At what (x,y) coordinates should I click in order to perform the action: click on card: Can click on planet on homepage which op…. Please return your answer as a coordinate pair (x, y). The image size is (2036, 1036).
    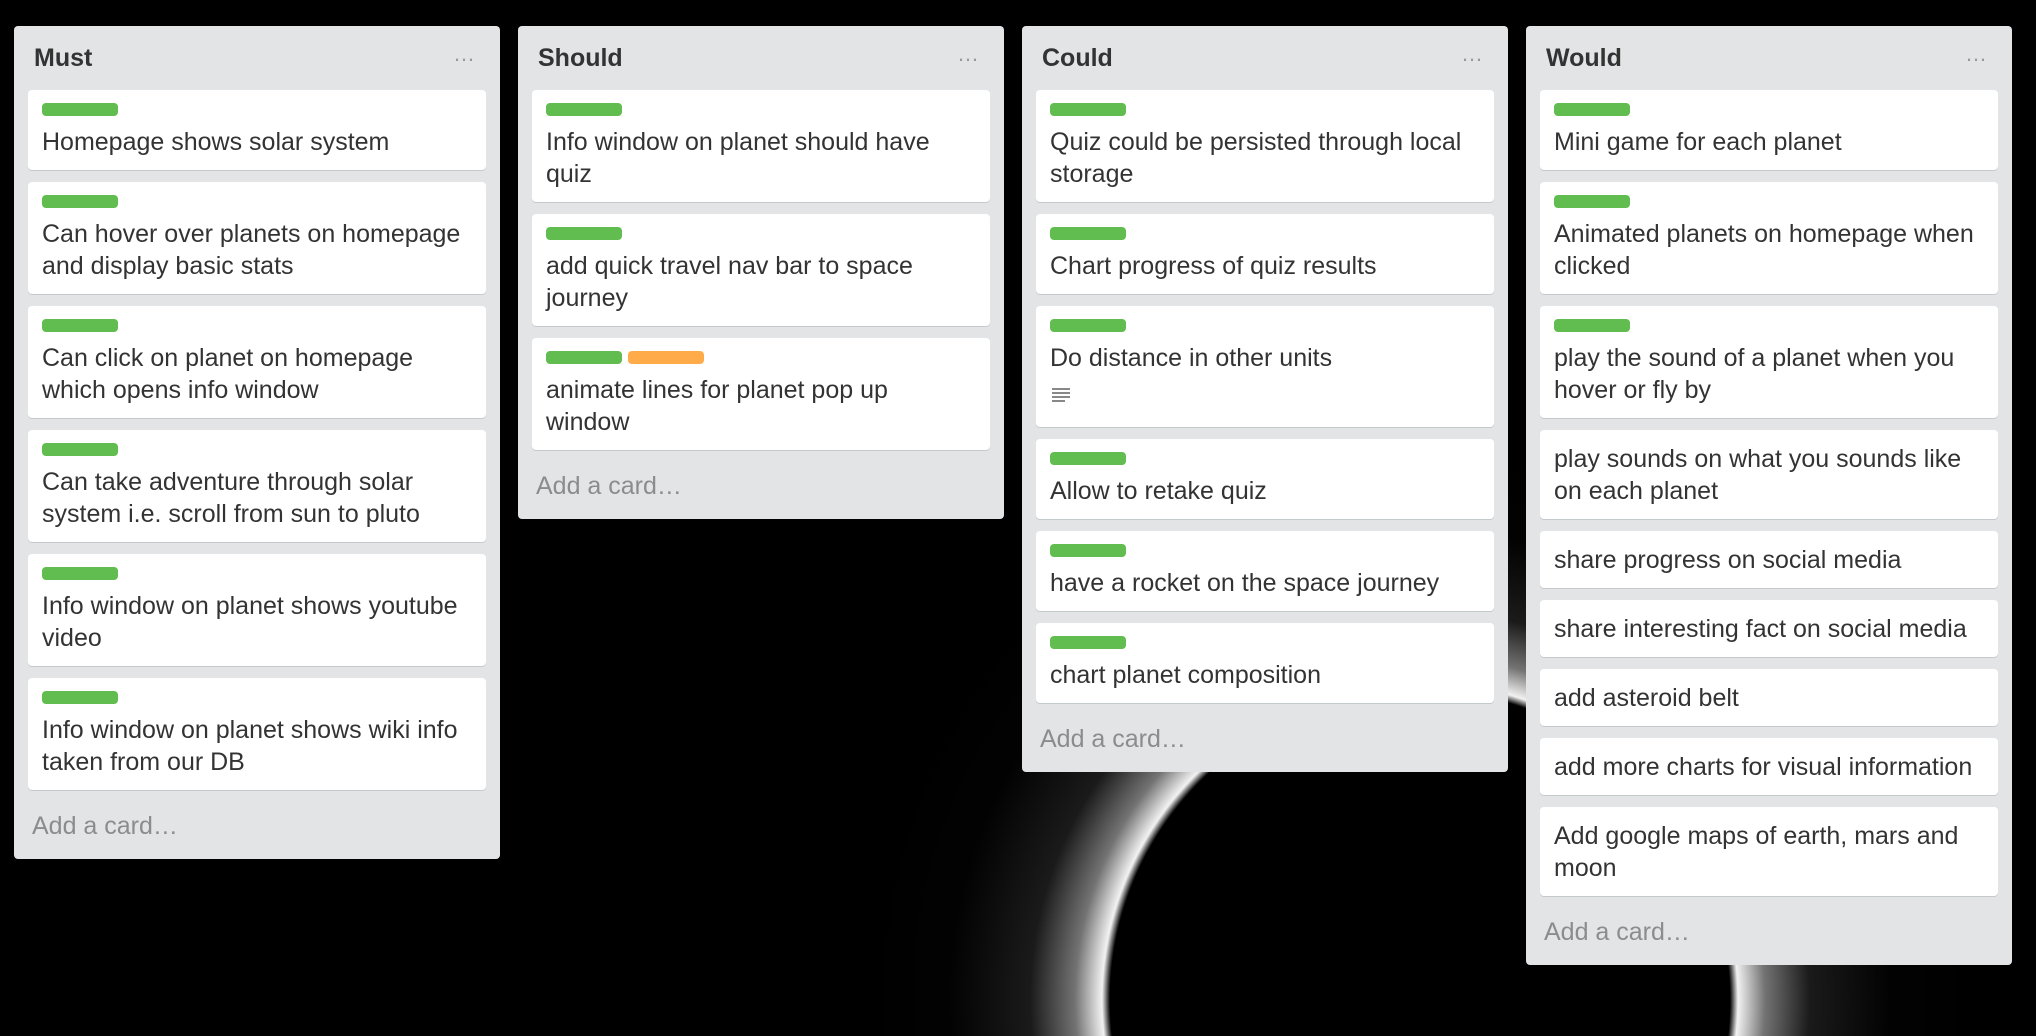
    Looking at the image, I should click on (257, 362).